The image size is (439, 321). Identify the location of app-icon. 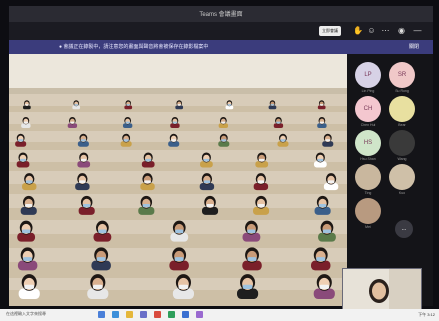
(199, 314).